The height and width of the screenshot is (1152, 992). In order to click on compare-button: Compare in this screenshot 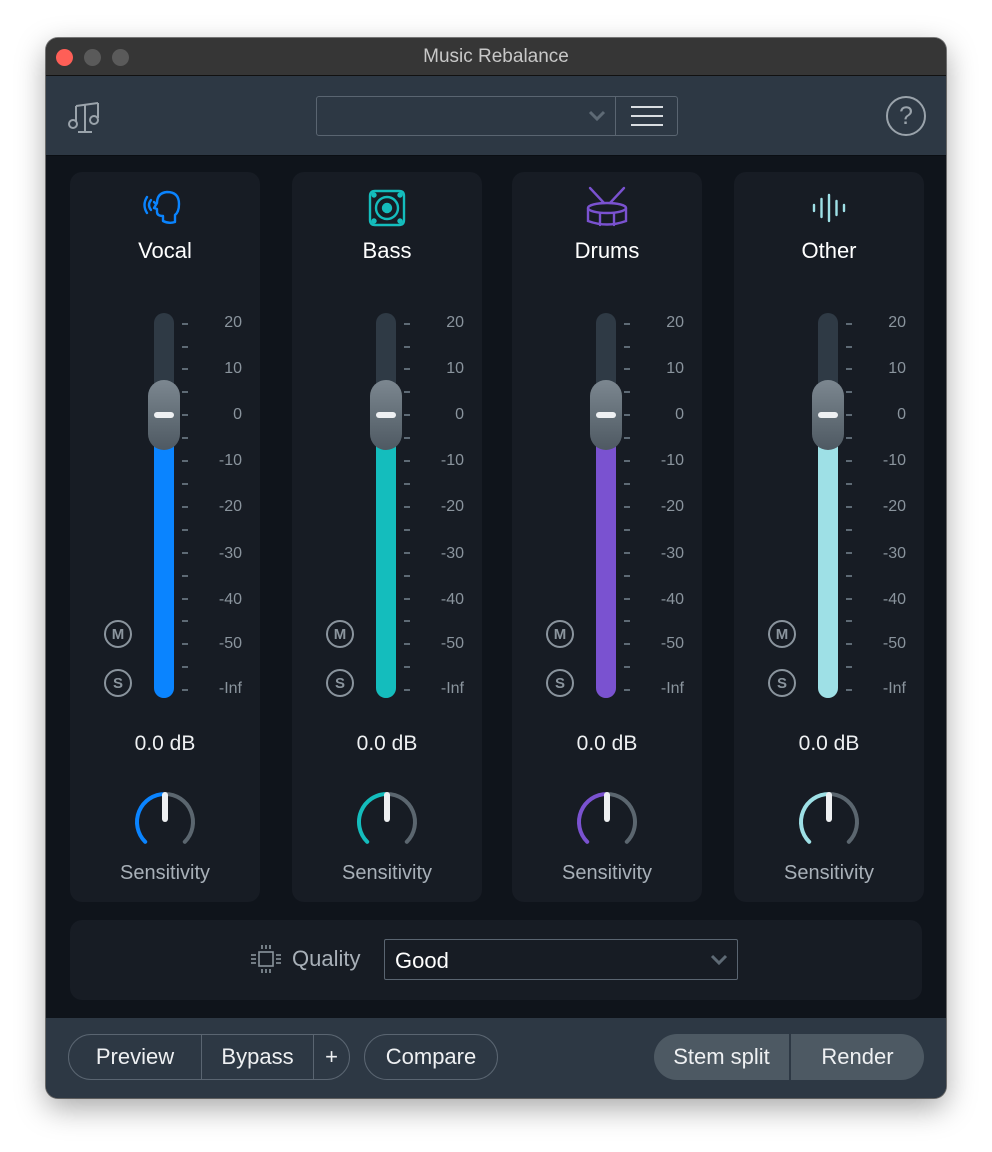, I will do `click(431, 1057)`.